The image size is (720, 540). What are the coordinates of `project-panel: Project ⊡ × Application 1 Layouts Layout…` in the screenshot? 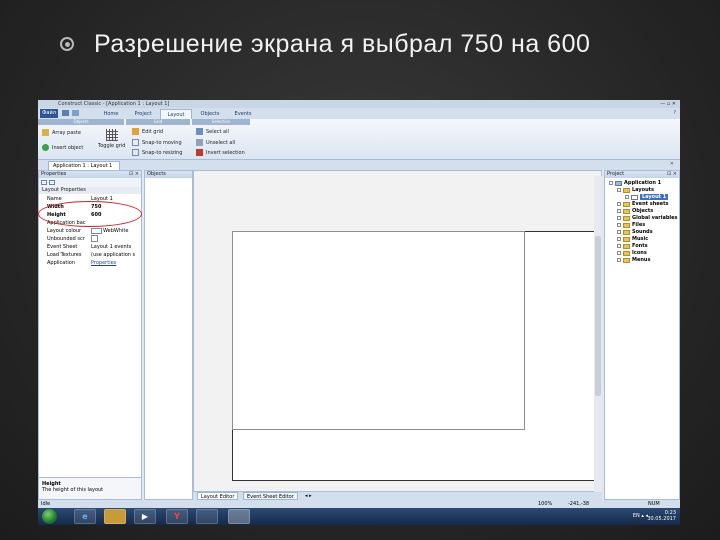 It's located at (642, 335).